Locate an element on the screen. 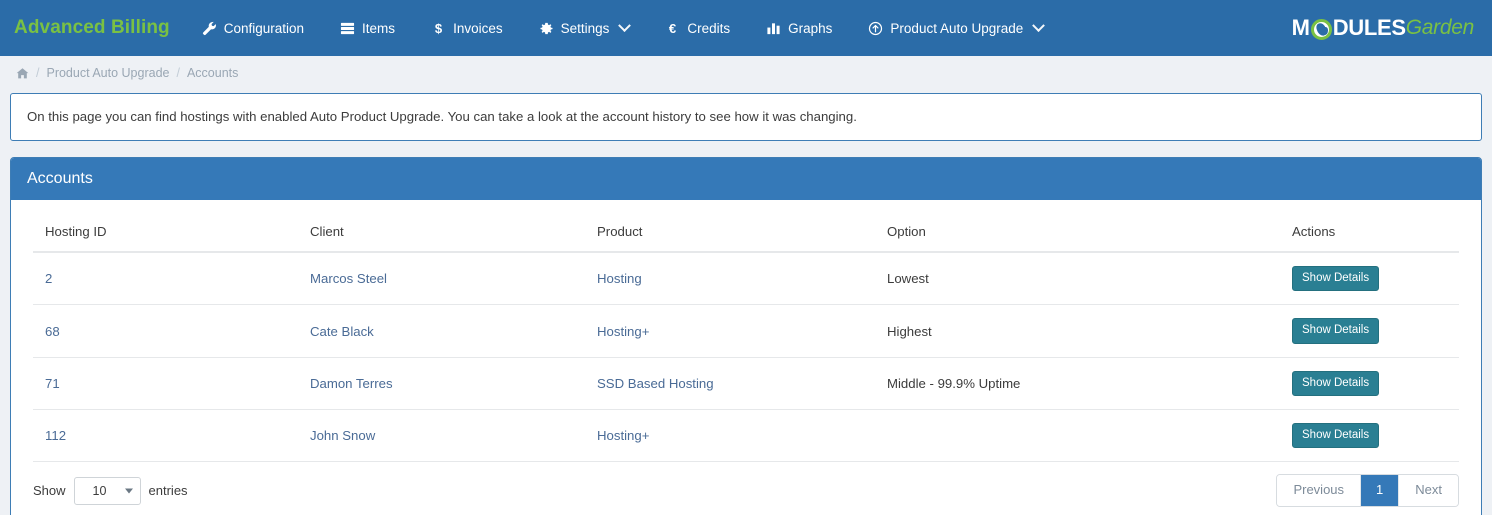 This screenshot has height=515, width=1492. gear-icon is located at coordinates (546, 28).